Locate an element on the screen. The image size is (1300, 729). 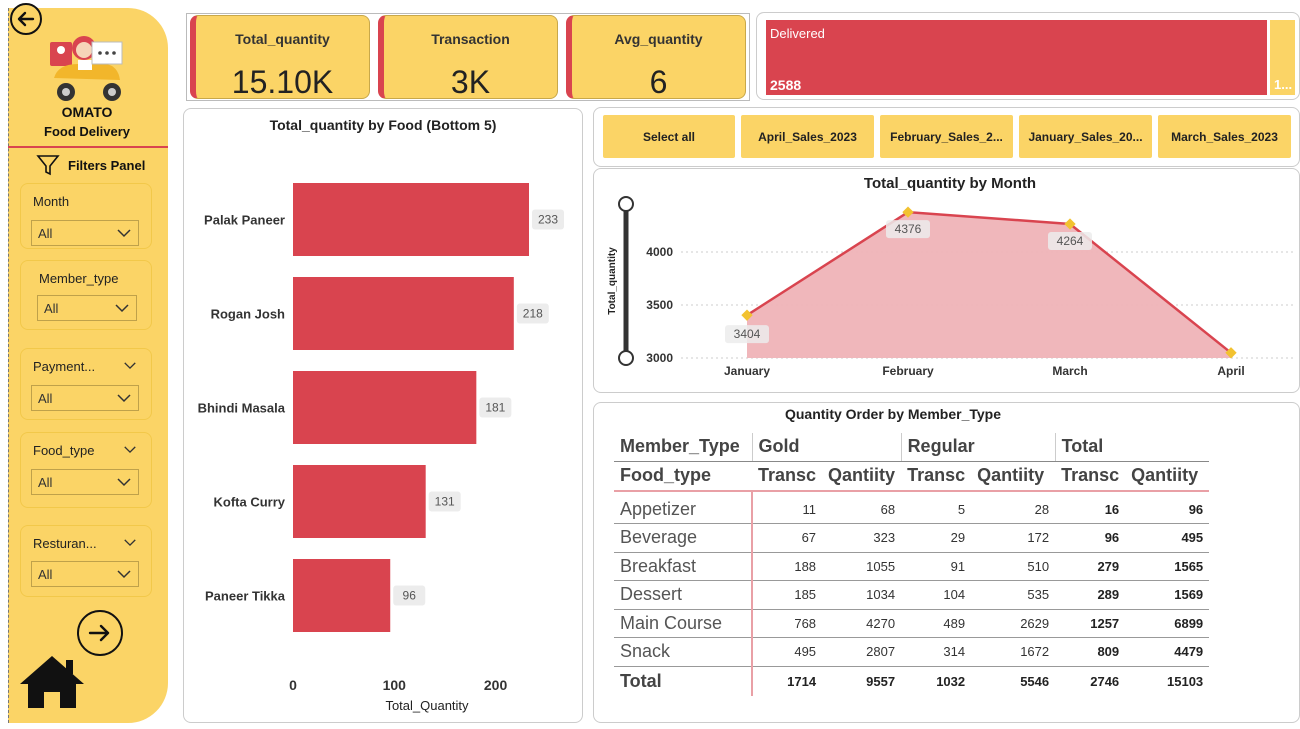
y-tick-label: 3000 is located at coordinates (659, 358).